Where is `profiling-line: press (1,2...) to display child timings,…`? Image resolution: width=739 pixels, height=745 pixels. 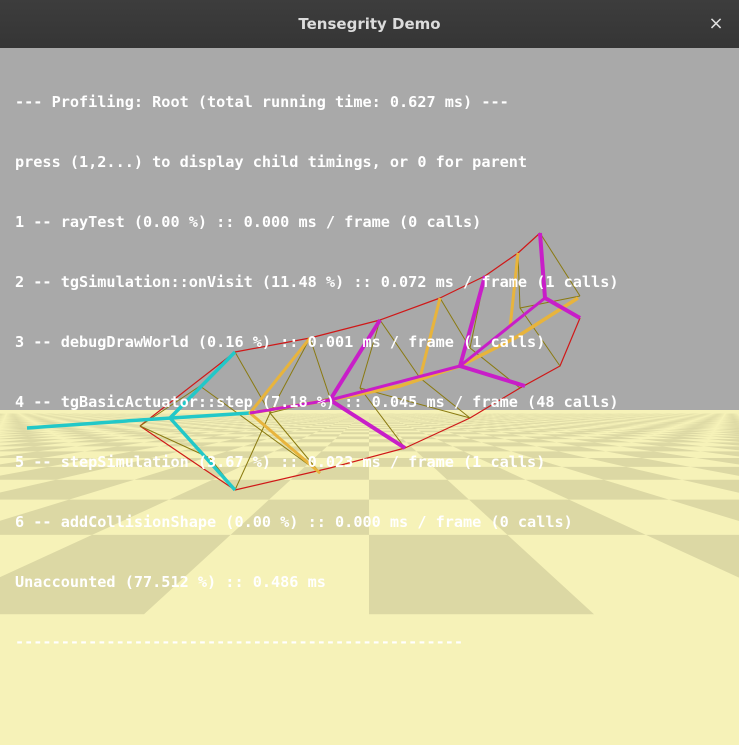 profiling-line: press (1,2...) to display child timings,… is located at coordinates (271, 162).